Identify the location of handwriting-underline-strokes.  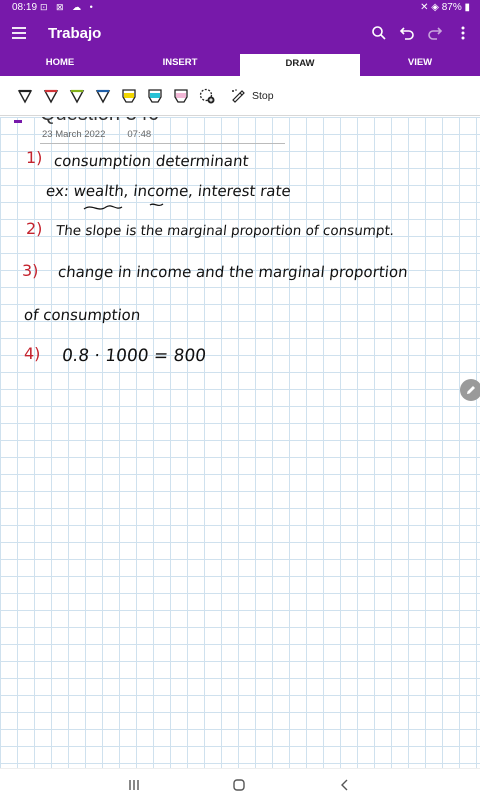
(123, 206).